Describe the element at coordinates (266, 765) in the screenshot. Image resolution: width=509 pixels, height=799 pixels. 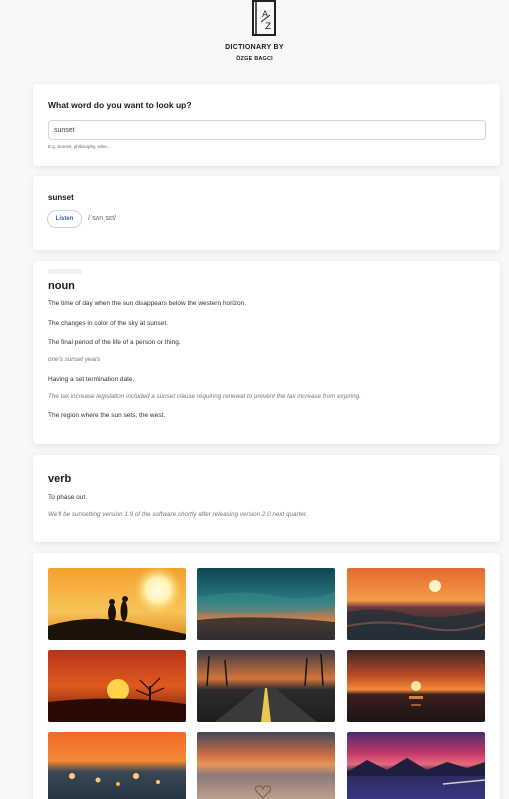
I see `beach-heart-sunset-photo` at that location.